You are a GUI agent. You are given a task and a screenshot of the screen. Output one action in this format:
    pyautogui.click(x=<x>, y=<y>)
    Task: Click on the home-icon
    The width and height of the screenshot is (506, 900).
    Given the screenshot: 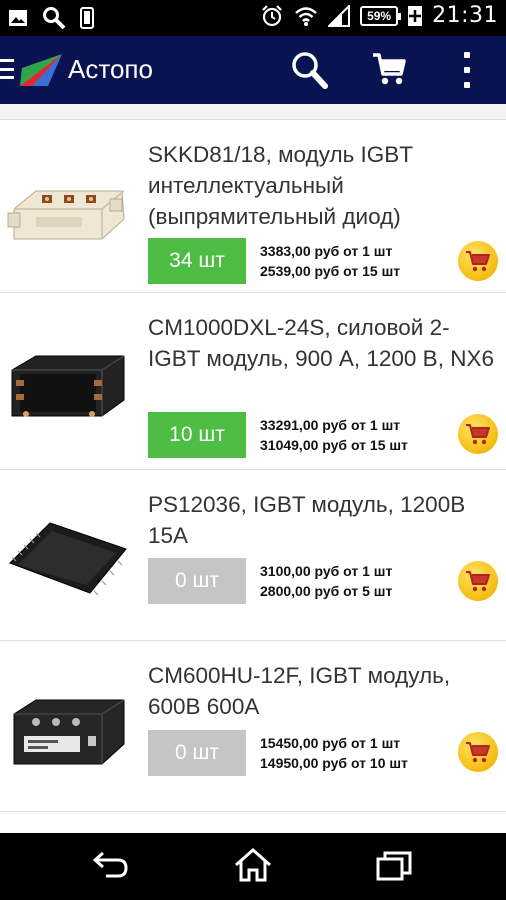 What is the action you would take?
    pyautogui.click(x=253, y=865)
    